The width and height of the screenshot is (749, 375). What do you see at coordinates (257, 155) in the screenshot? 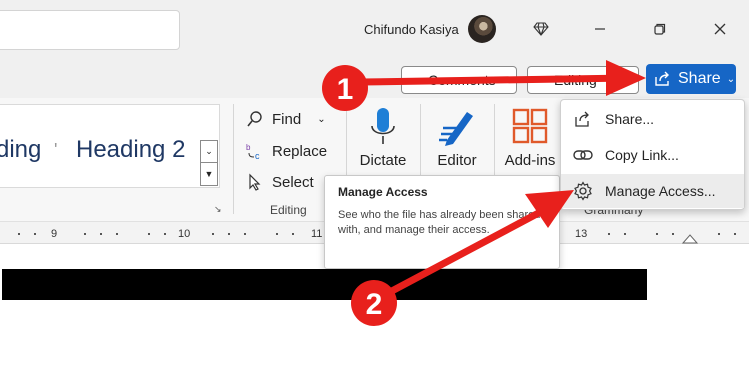
I see `svg-text: c` at bounding box center [257, 155].